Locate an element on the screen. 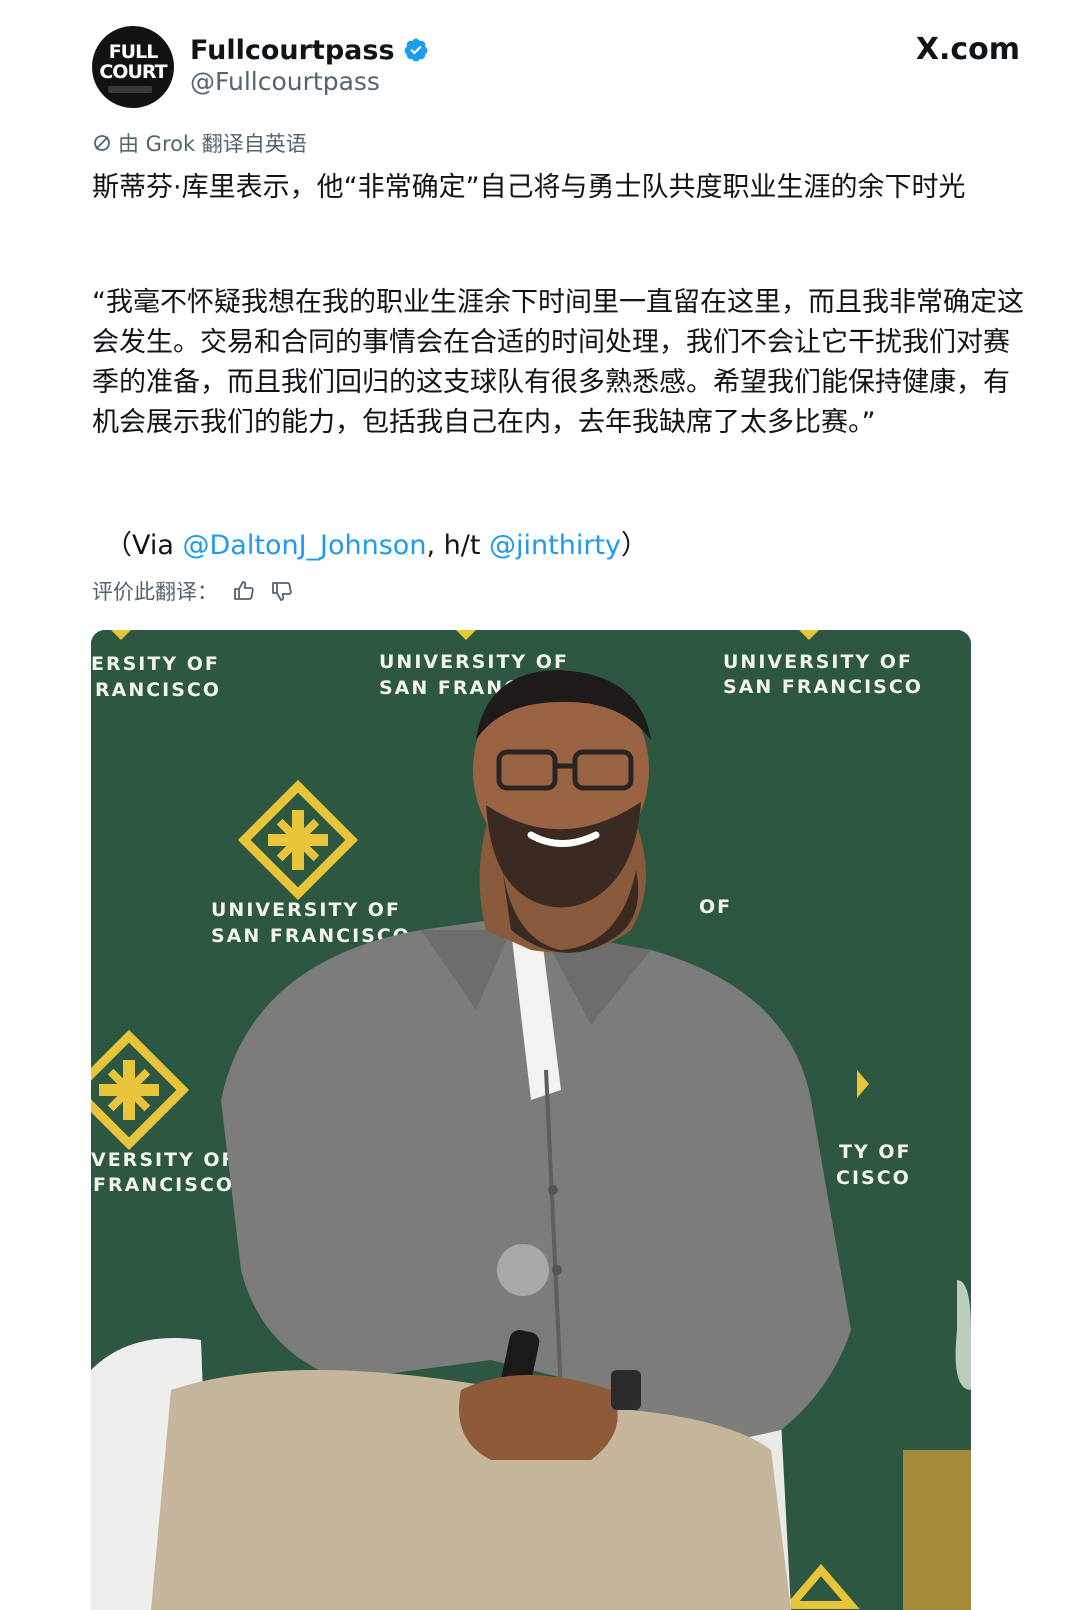 The height and width of the screenshot is (1610, 1080). via-prefix: （Via is located at coordinates (144, 545).